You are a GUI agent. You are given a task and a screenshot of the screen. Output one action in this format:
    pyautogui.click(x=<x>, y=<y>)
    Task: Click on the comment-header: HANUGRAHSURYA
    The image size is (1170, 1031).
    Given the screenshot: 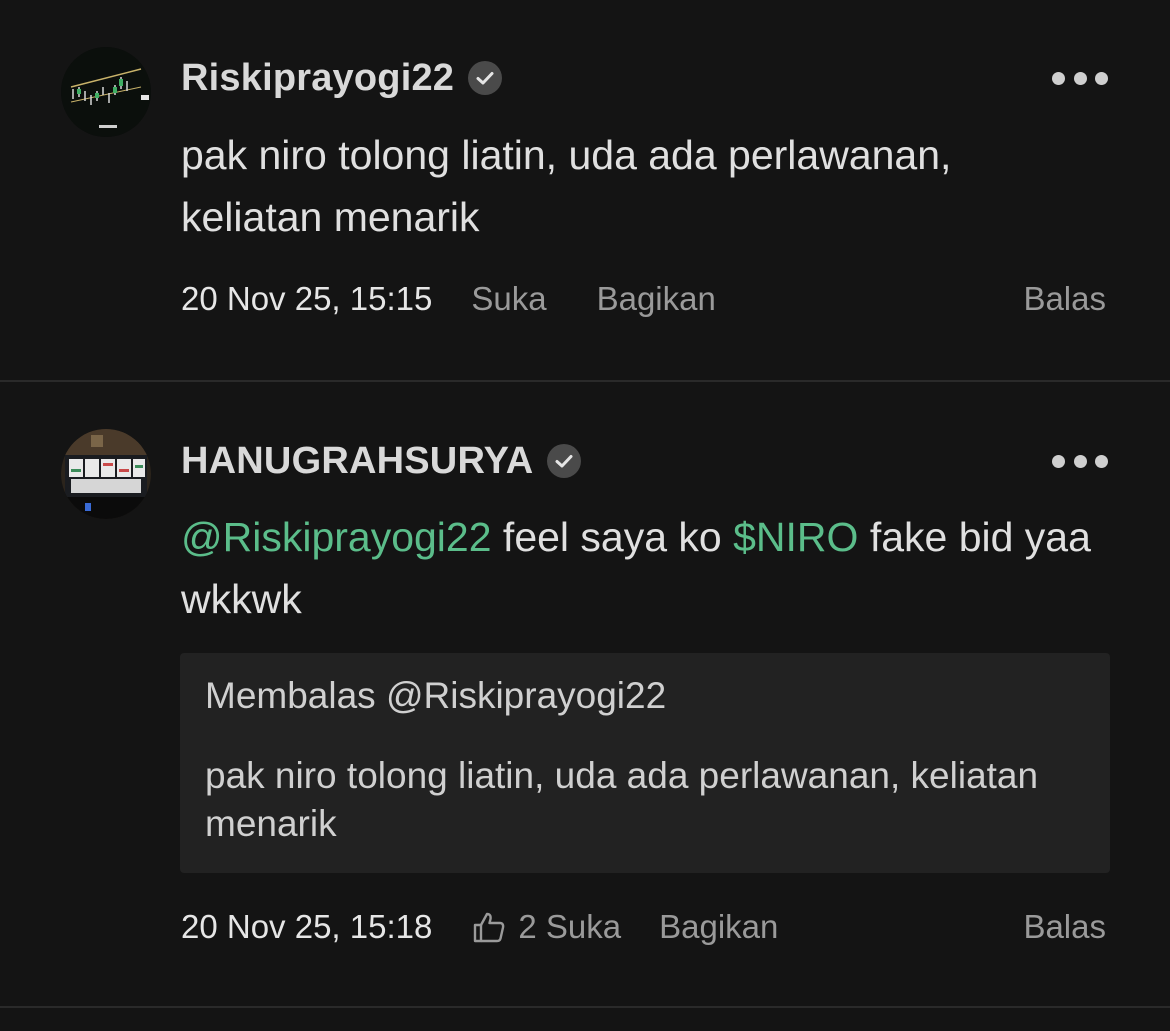 What is the action you would take?
    pyautogui.click(x=381, y=461)
    